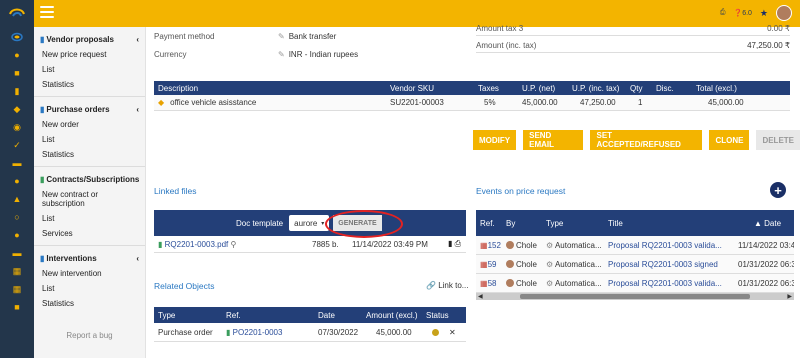  I want to click on search-icon: ○, so click(17, 217).